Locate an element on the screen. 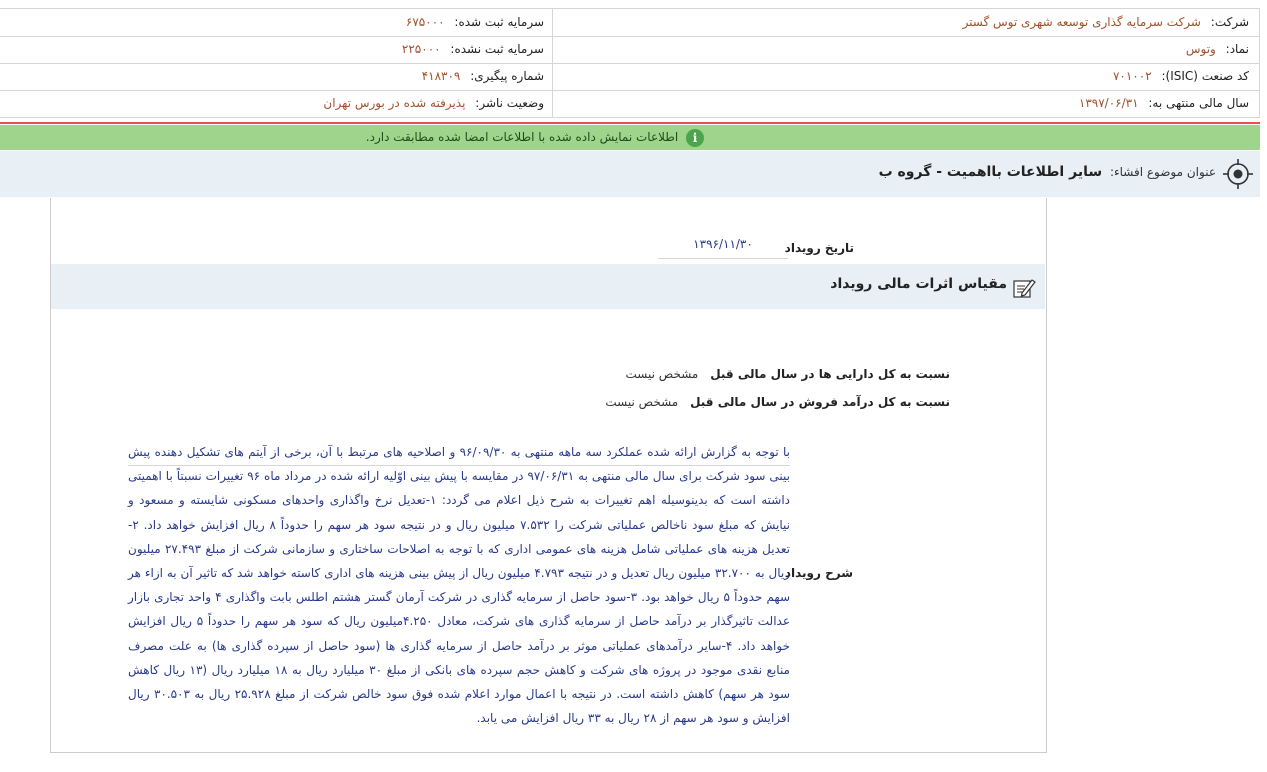  unregistered-capital-value: ۲۲۵۰۰۰ is located at coordinates (421, 49).